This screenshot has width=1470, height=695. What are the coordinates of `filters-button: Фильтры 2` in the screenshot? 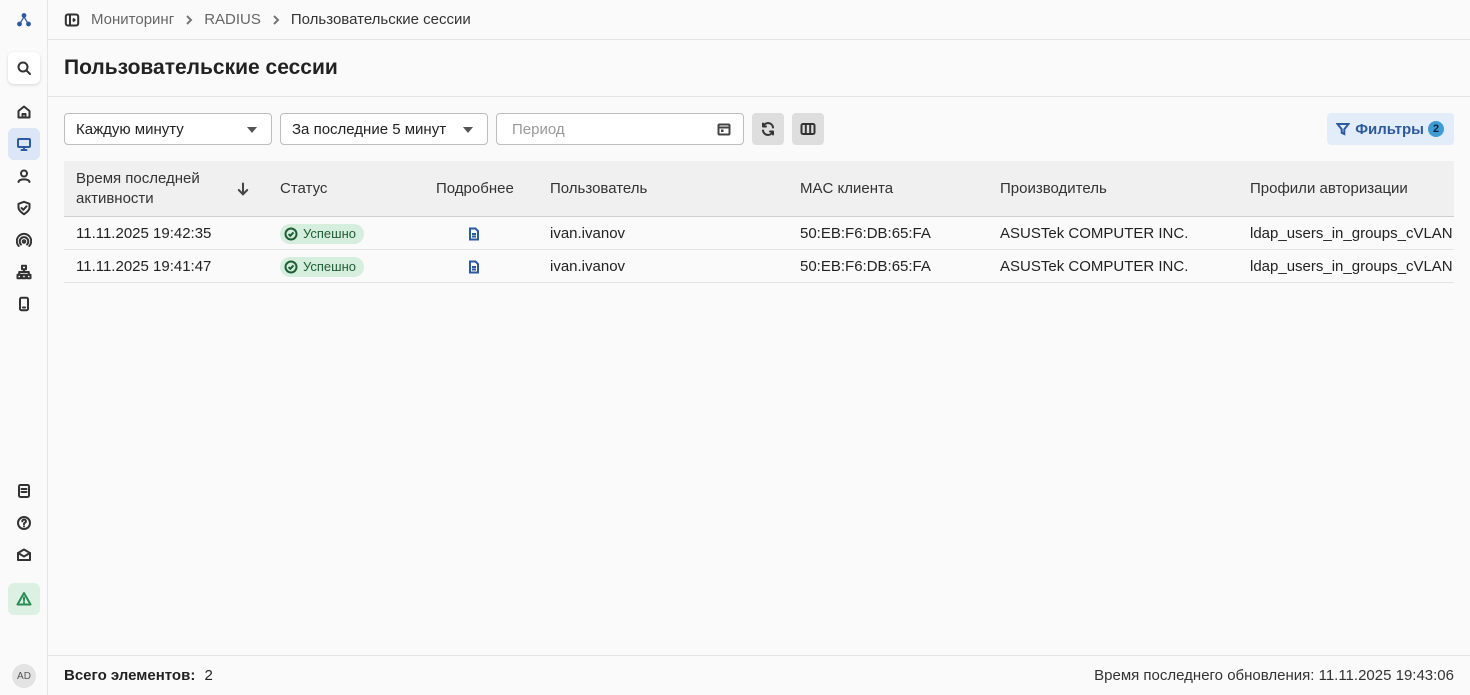 It's located at (1390, 129).